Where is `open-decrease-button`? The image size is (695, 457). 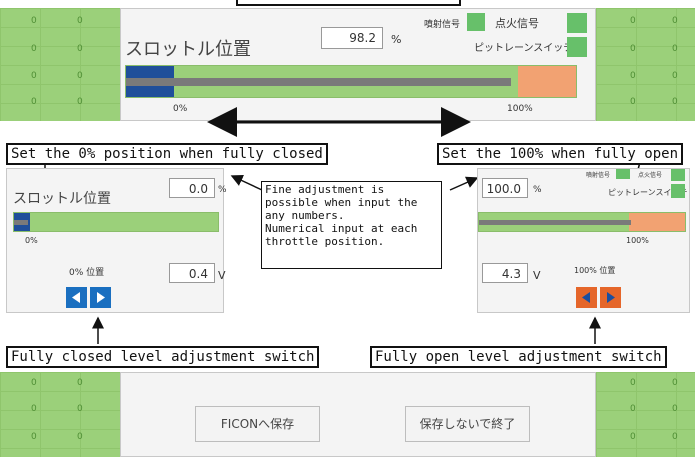 open-decrease-button is located at coordinates (586, 297).